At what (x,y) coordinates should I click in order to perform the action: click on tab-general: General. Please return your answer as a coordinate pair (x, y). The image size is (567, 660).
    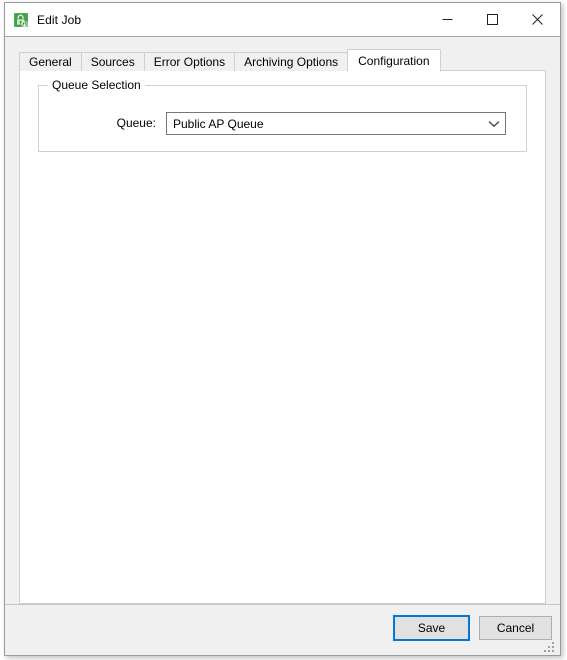
    Looking at the image, I should click on (50, 61).